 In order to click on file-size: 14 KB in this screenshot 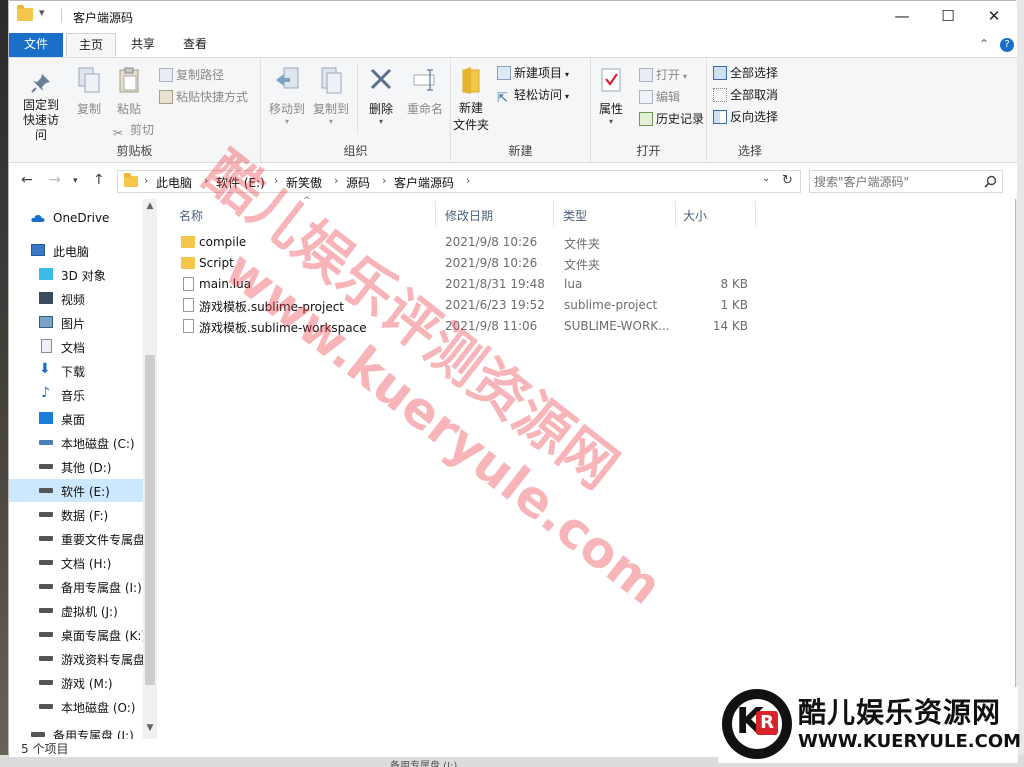, I will do `click(730, 326)`.